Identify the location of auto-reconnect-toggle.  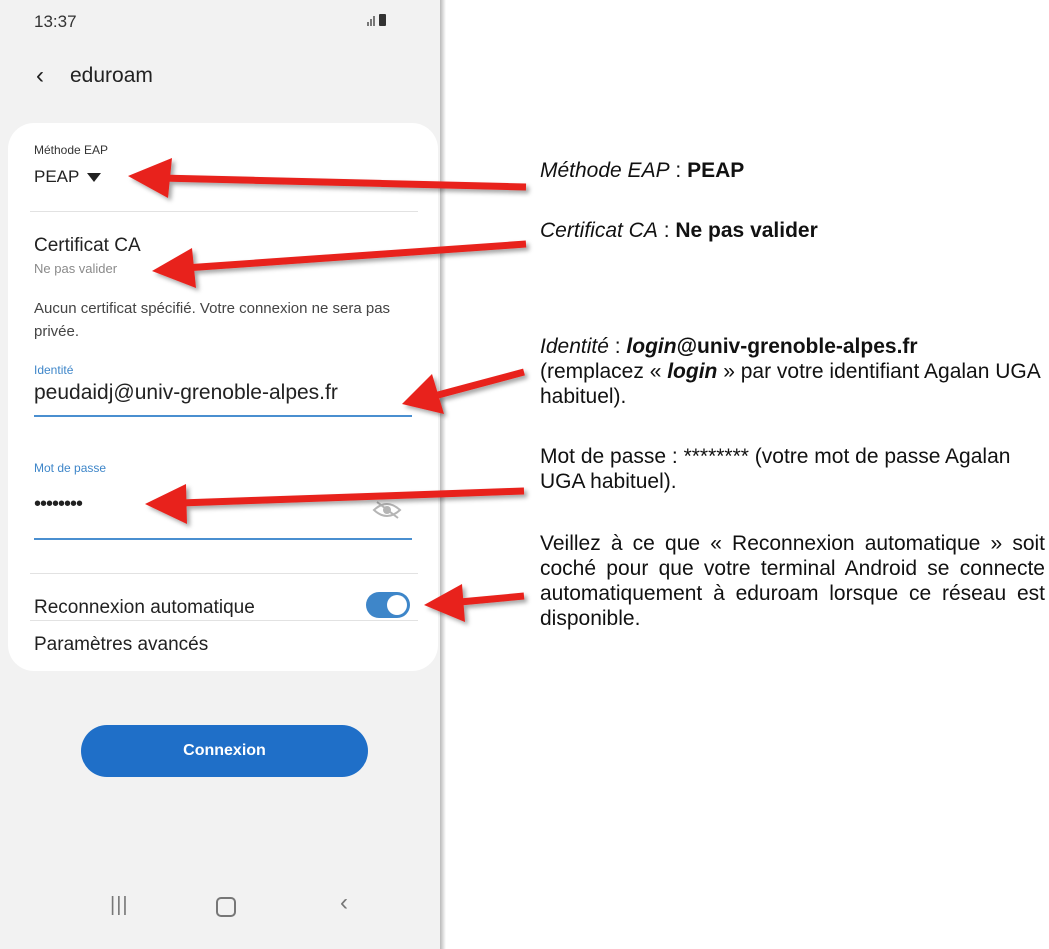
(388, 605).